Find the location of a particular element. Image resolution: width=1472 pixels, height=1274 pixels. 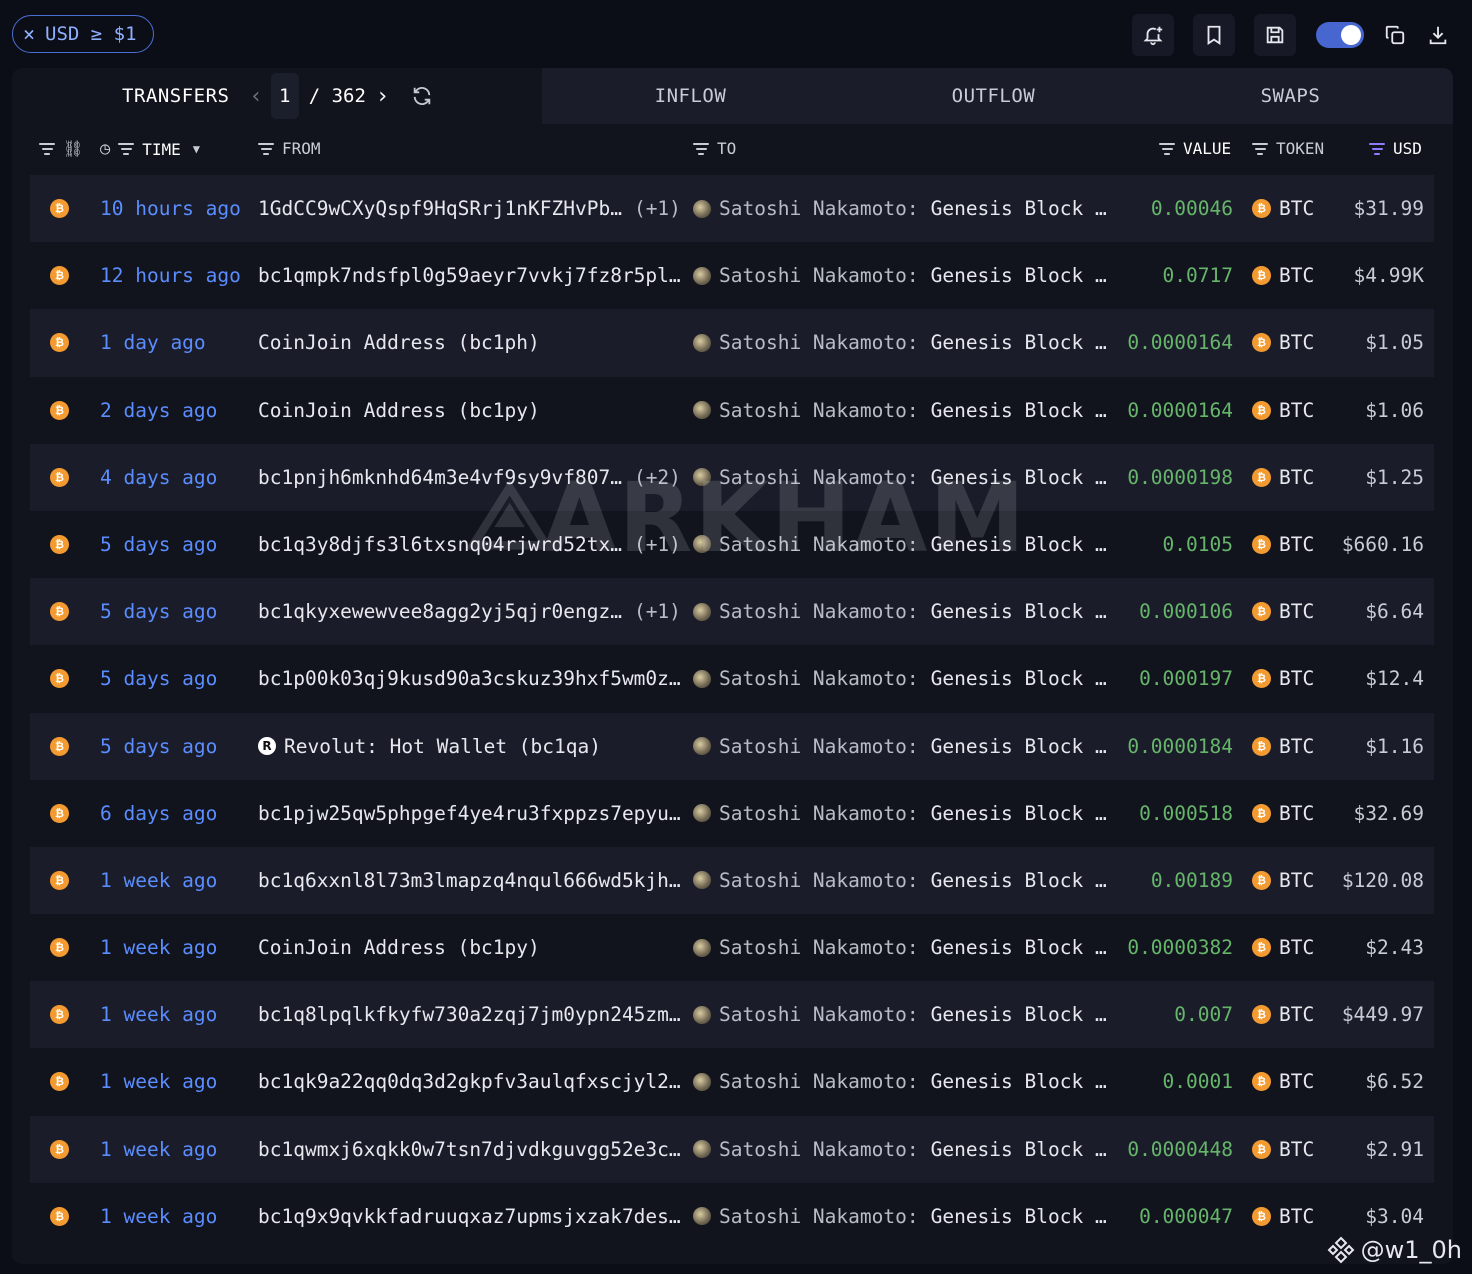

from-address: CoinJoin Address (bc1ph) is located at coordinates (399, 342).